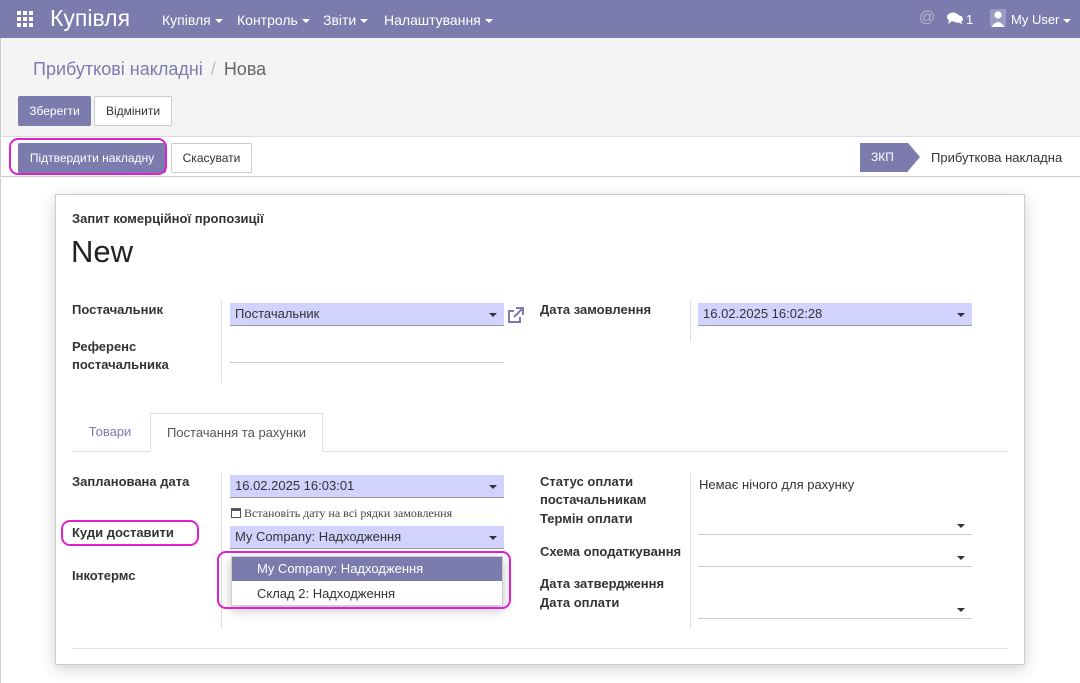  What do you see at coordinates (118, 69) in the screenshot?
I see `breadcrumb-parent-link: Прибуткові накладні` at bounding box center [118, 69].